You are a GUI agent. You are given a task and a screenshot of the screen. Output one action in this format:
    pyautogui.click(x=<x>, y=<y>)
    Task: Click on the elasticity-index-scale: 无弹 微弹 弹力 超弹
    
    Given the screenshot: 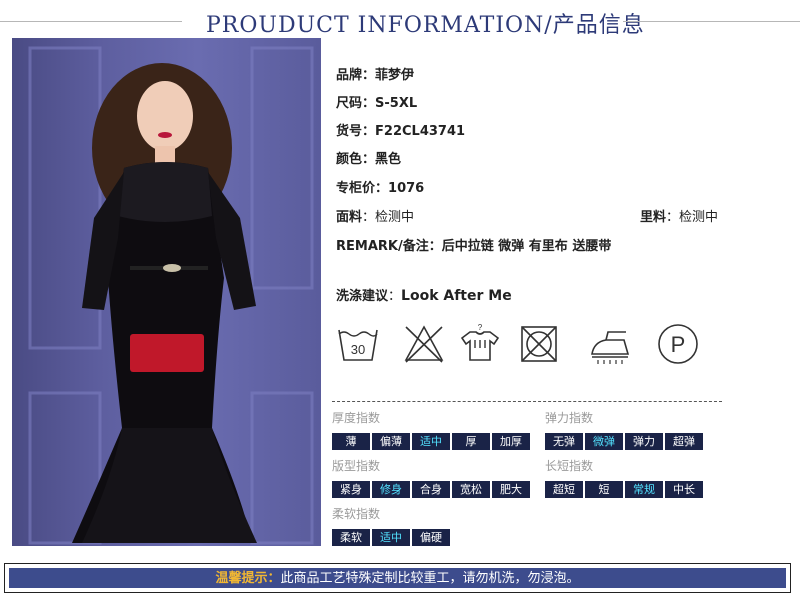 What is the action you would take?
    pyautogui.click(x=625, y=441)
    